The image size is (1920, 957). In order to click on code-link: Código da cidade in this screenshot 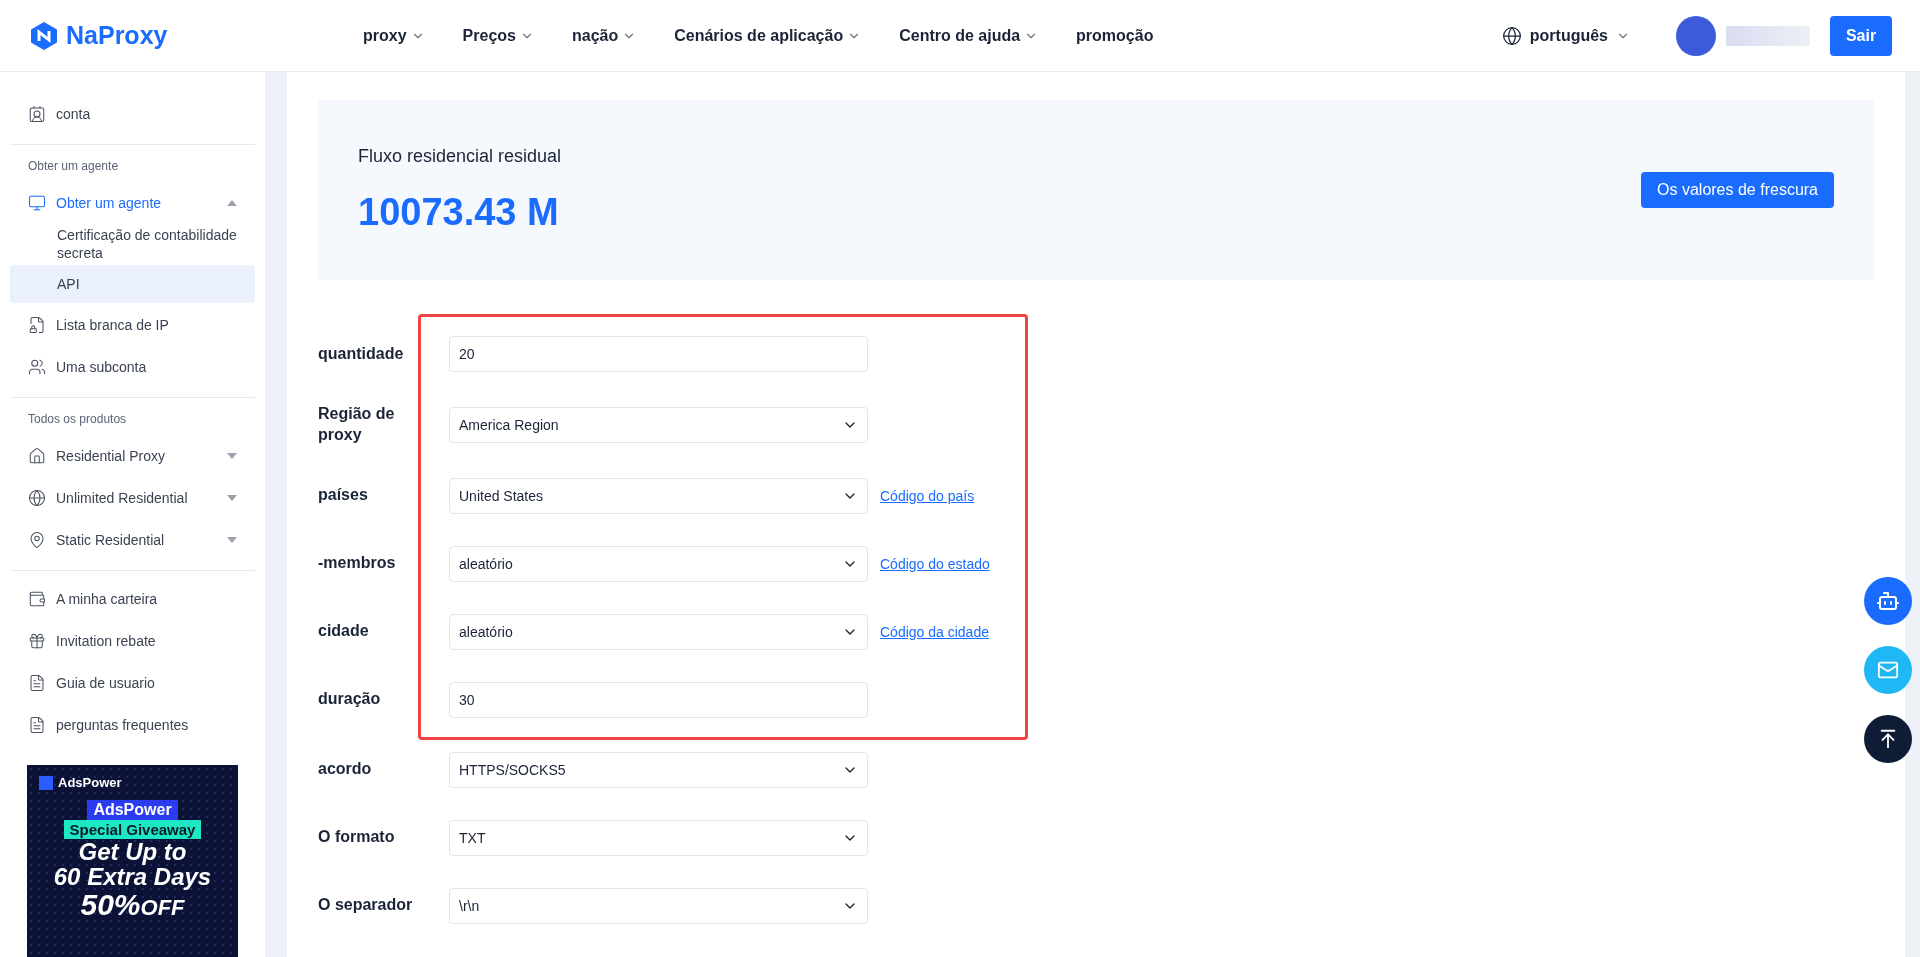, I will do `click(934, 631)`.